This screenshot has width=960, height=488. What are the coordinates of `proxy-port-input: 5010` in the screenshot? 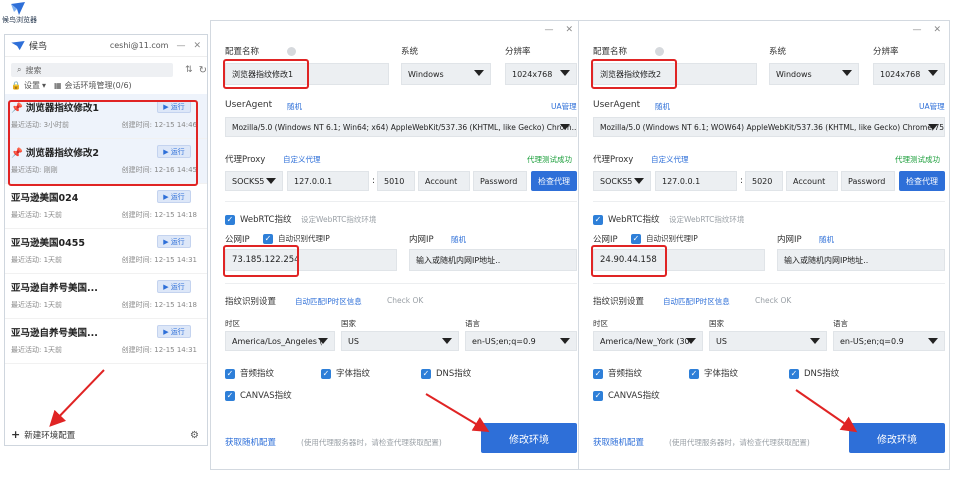 It's located at (396, 181).